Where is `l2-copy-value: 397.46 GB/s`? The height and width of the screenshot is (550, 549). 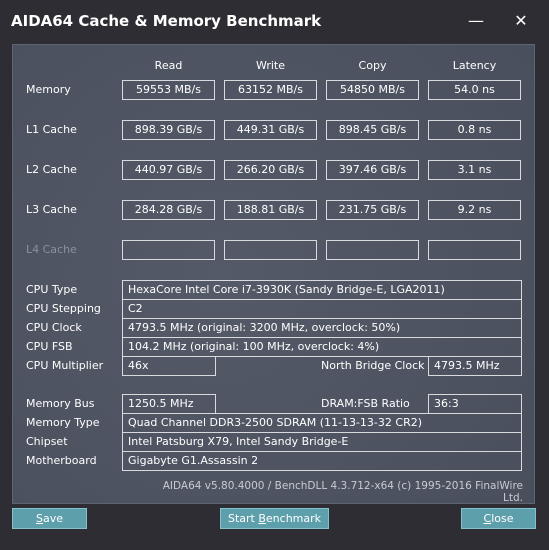
l2-copy-value: 397.46 GB/s is located at coordinates (372, 170).